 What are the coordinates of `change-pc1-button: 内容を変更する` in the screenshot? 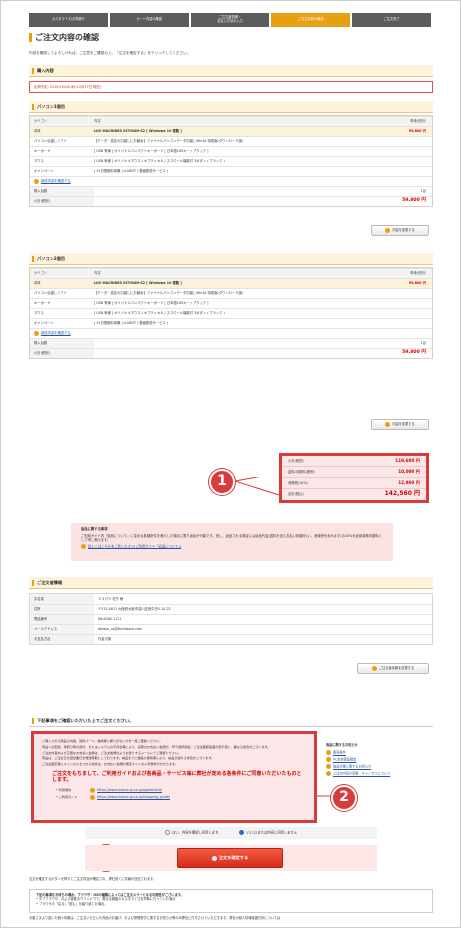 It's located at (400, 230).